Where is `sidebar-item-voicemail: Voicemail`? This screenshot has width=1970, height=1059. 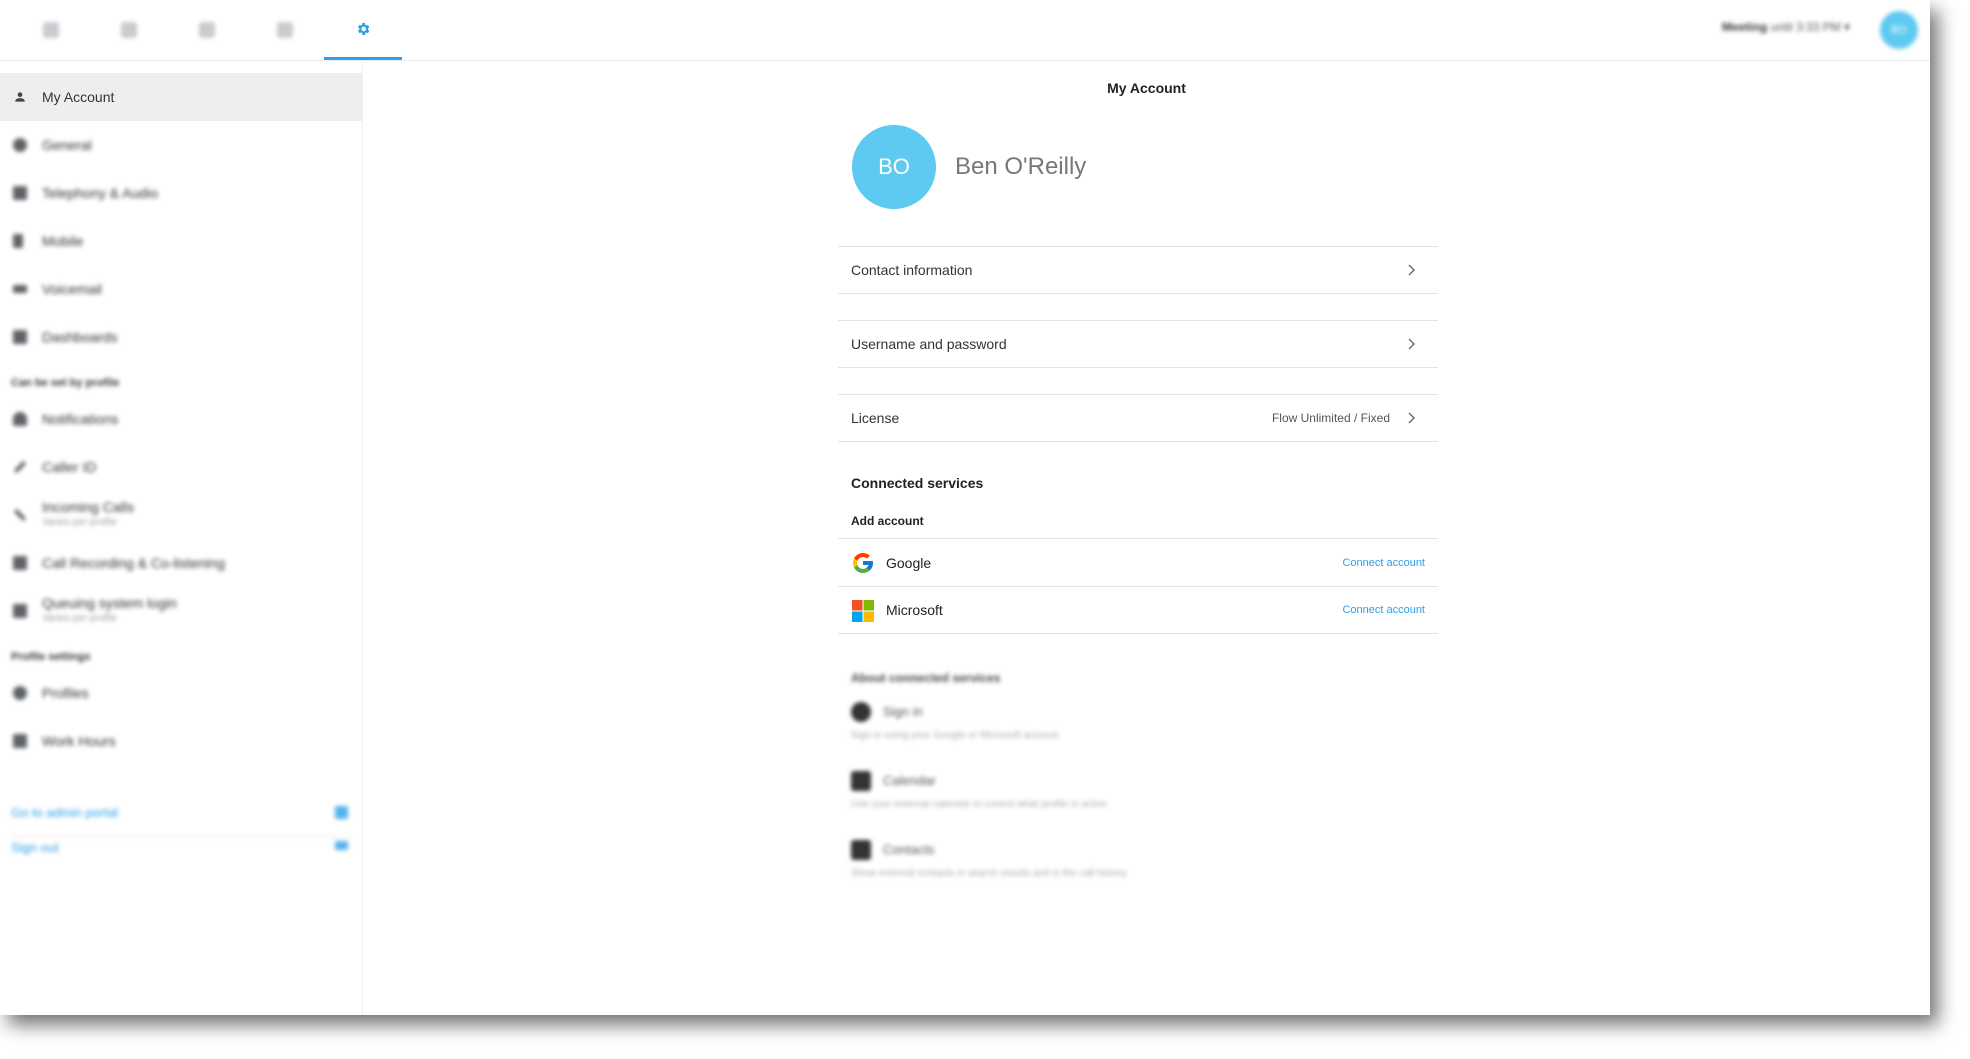
sidebar-item-voicemail: Voicemail is located at coordinates (181, 289).